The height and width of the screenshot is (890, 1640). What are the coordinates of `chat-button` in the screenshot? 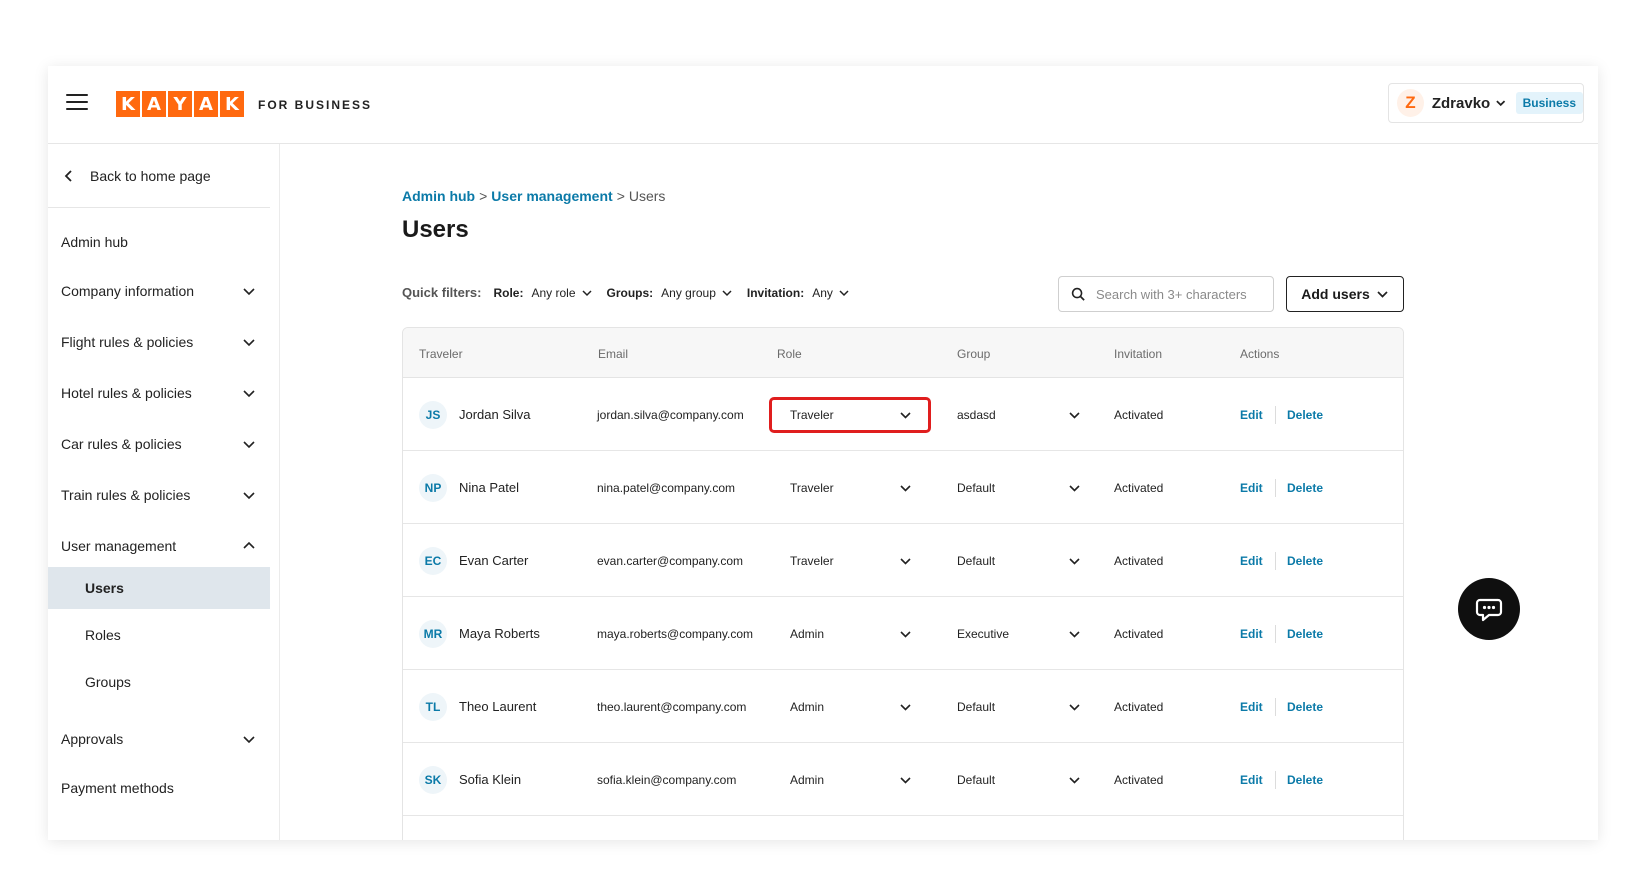 It's located at (1489, 609).